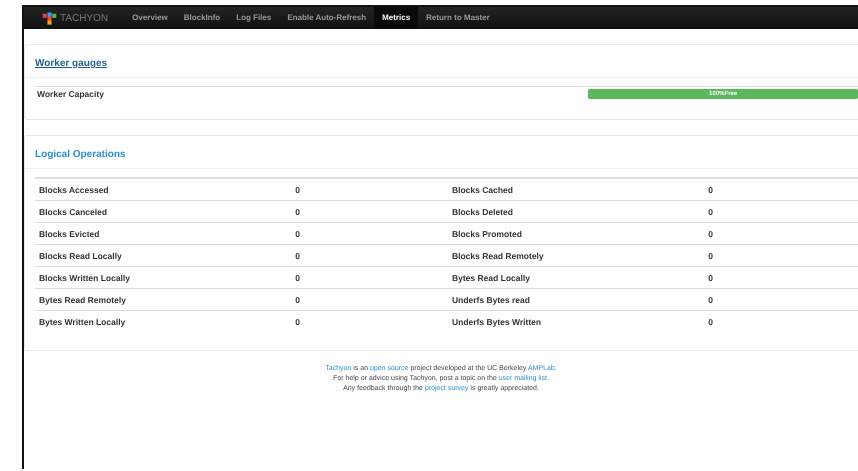 Image resolution: width=858 pixels, height=471 pixels. I want to click on metric-name: Blocks Evicted, so click(163, 233).